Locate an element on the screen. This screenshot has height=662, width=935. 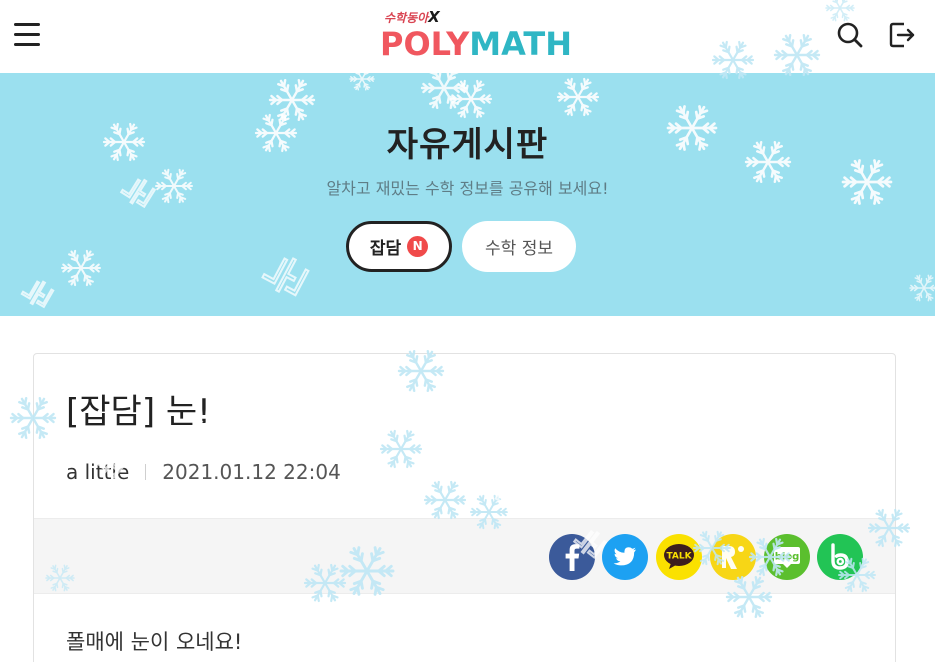
band-icon is located at coordinates (840, 556).